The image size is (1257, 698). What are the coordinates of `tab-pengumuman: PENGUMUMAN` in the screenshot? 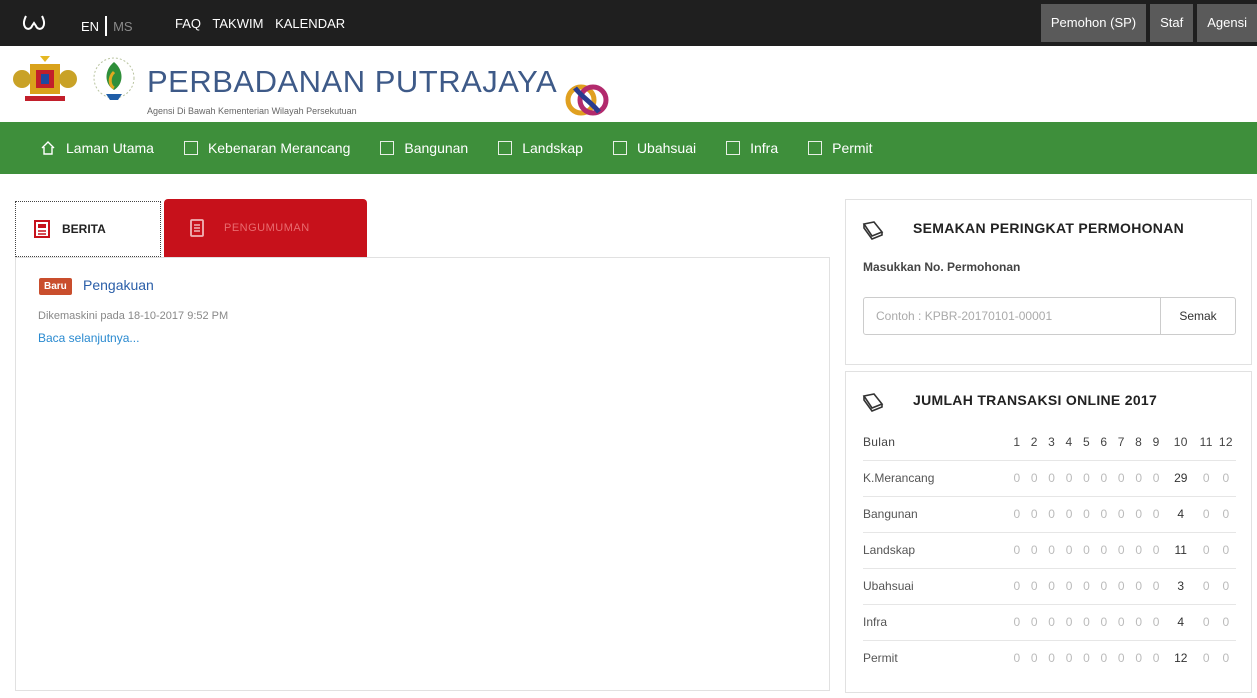 It's located at (265, 228).